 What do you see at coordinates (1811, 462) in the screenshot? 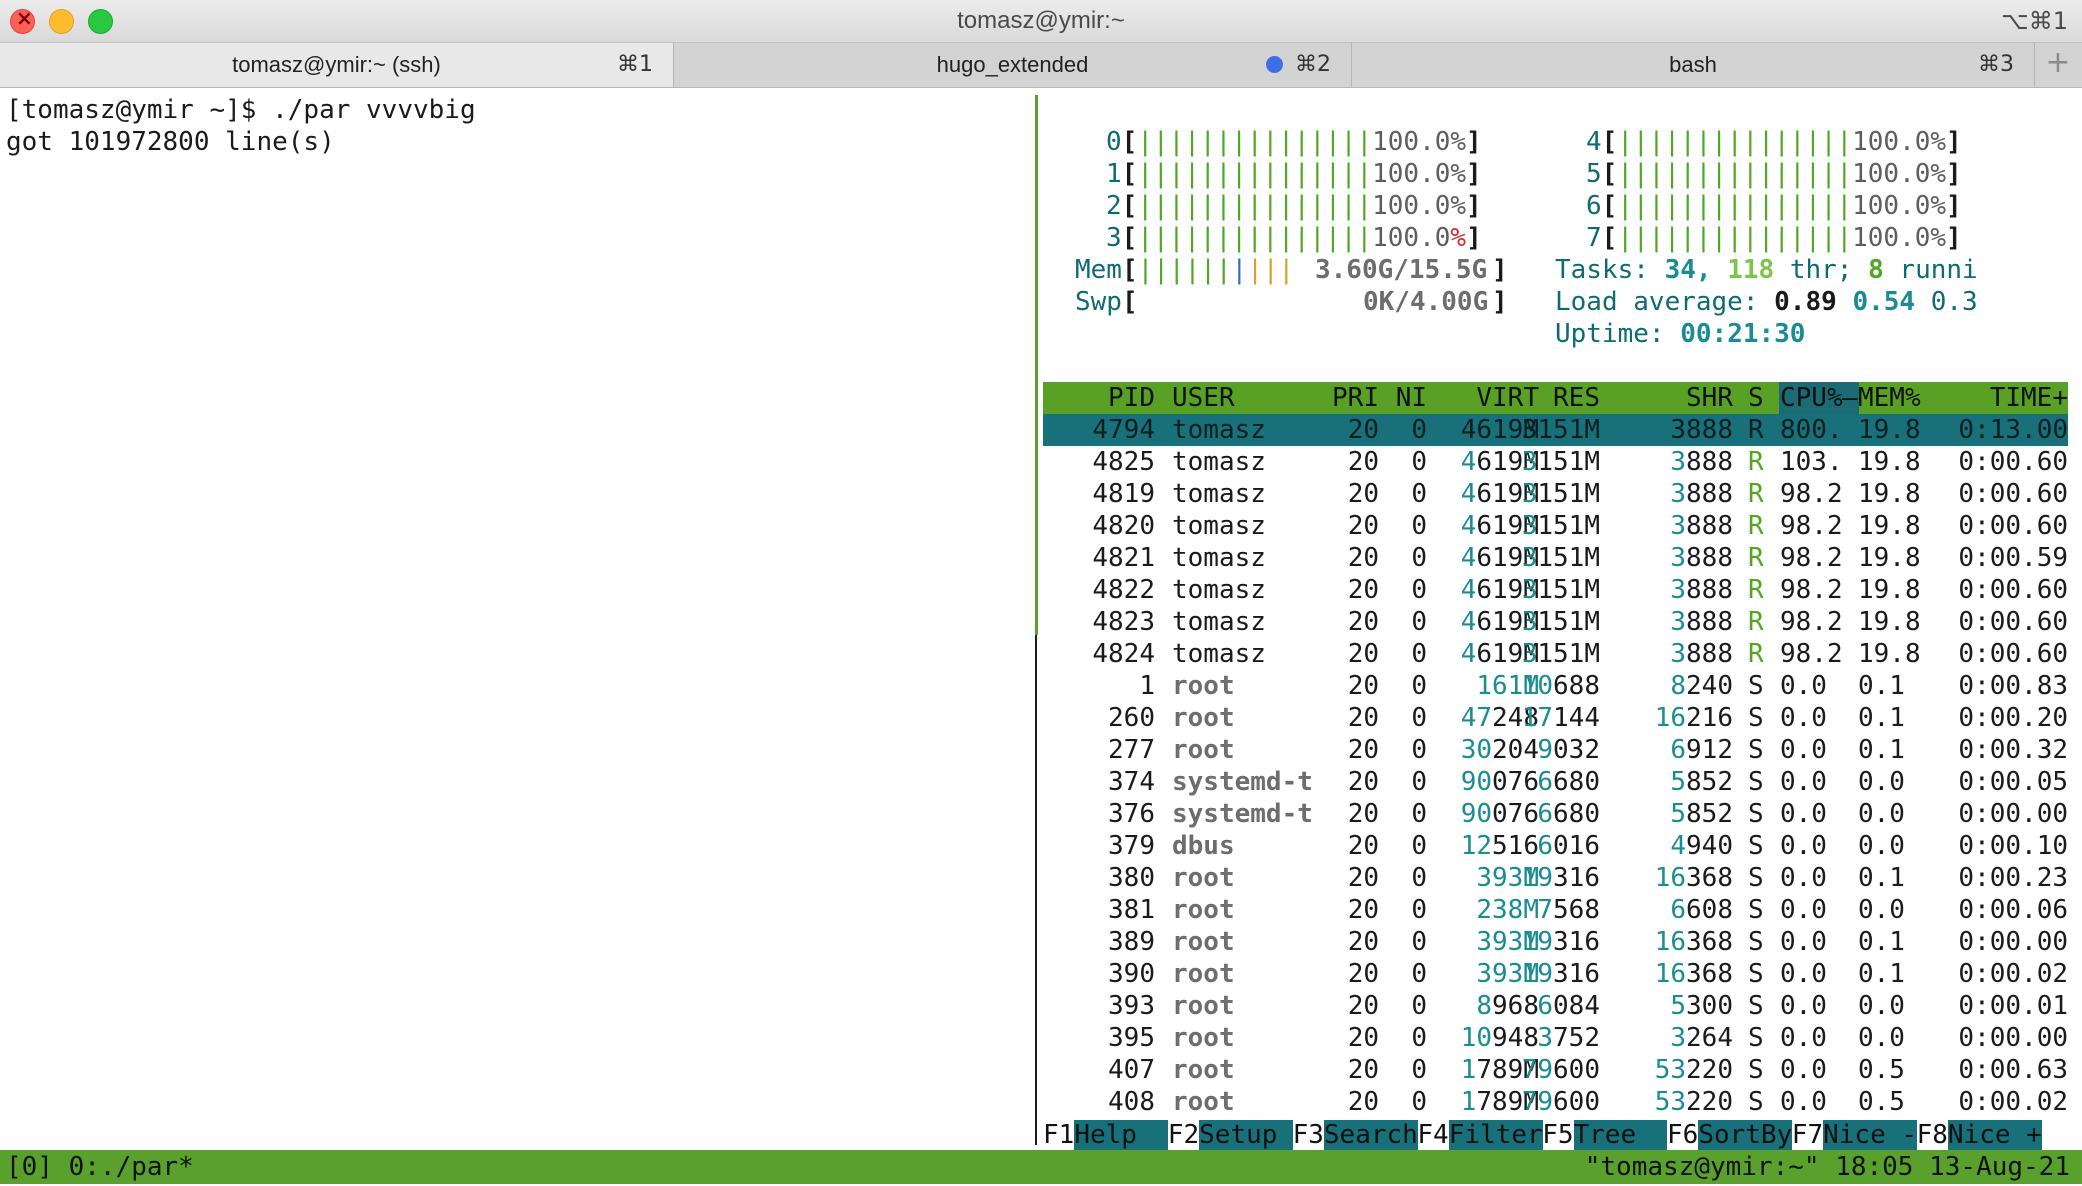
I see `process-cell: 103.` at bounding box center [1811, 462].